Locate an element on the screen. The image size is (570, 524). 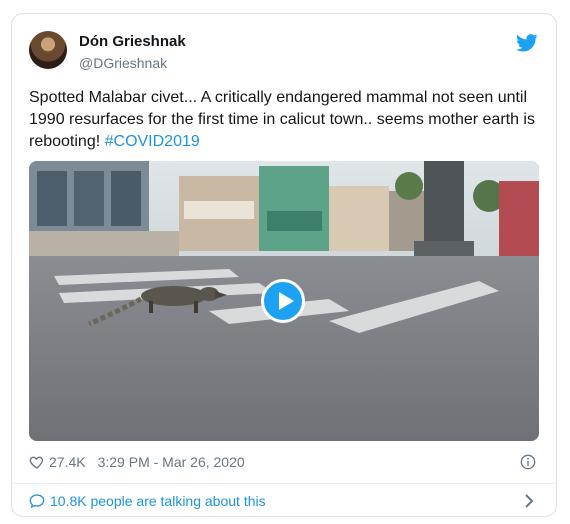
conversation-label: 10.8K people are talking about this is located at coordinates (158, 501).